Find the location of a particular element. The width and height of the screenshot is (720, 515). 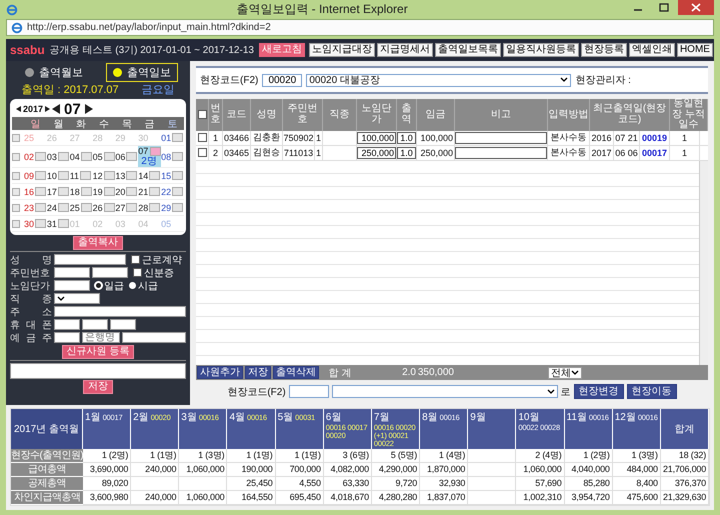

address-bar: http://erp.ssabu.net/pay/labor/input_main.html?dkind=2 is located at coordinates (360, 27).